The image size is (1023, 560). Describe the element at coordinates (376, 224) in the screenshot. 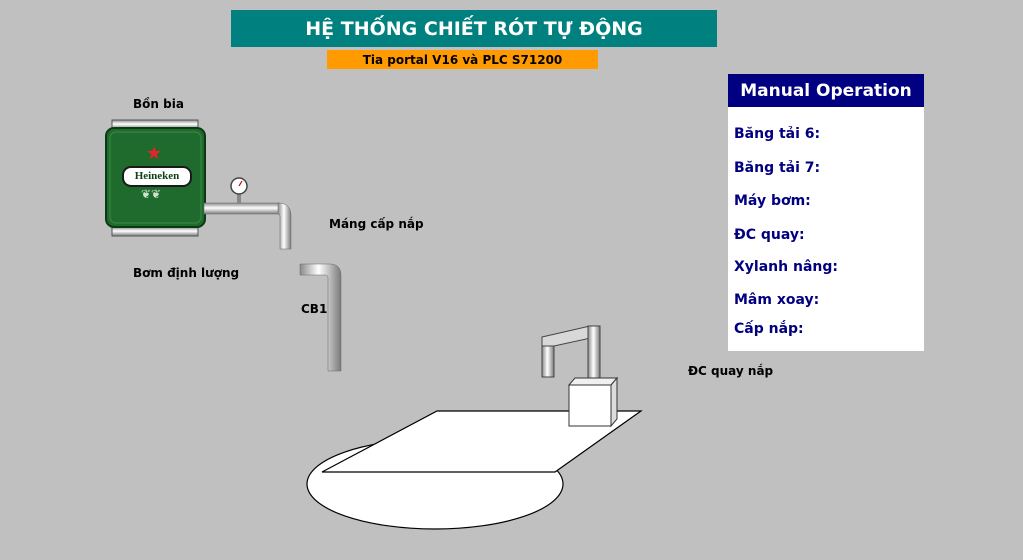

I see `cap-chute-label: Máng cấp nắp` at that location.